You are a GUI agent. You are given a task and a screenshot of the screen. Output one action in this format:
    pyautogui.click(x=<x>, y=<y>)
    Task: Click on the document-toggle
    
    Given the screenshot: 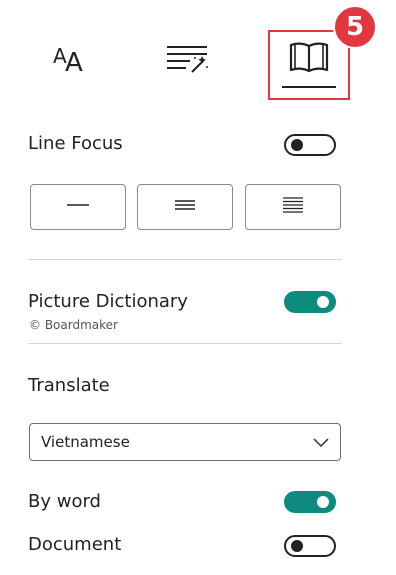 What is the action you would take?
    pyautogui.click(x=310, y=546)
    